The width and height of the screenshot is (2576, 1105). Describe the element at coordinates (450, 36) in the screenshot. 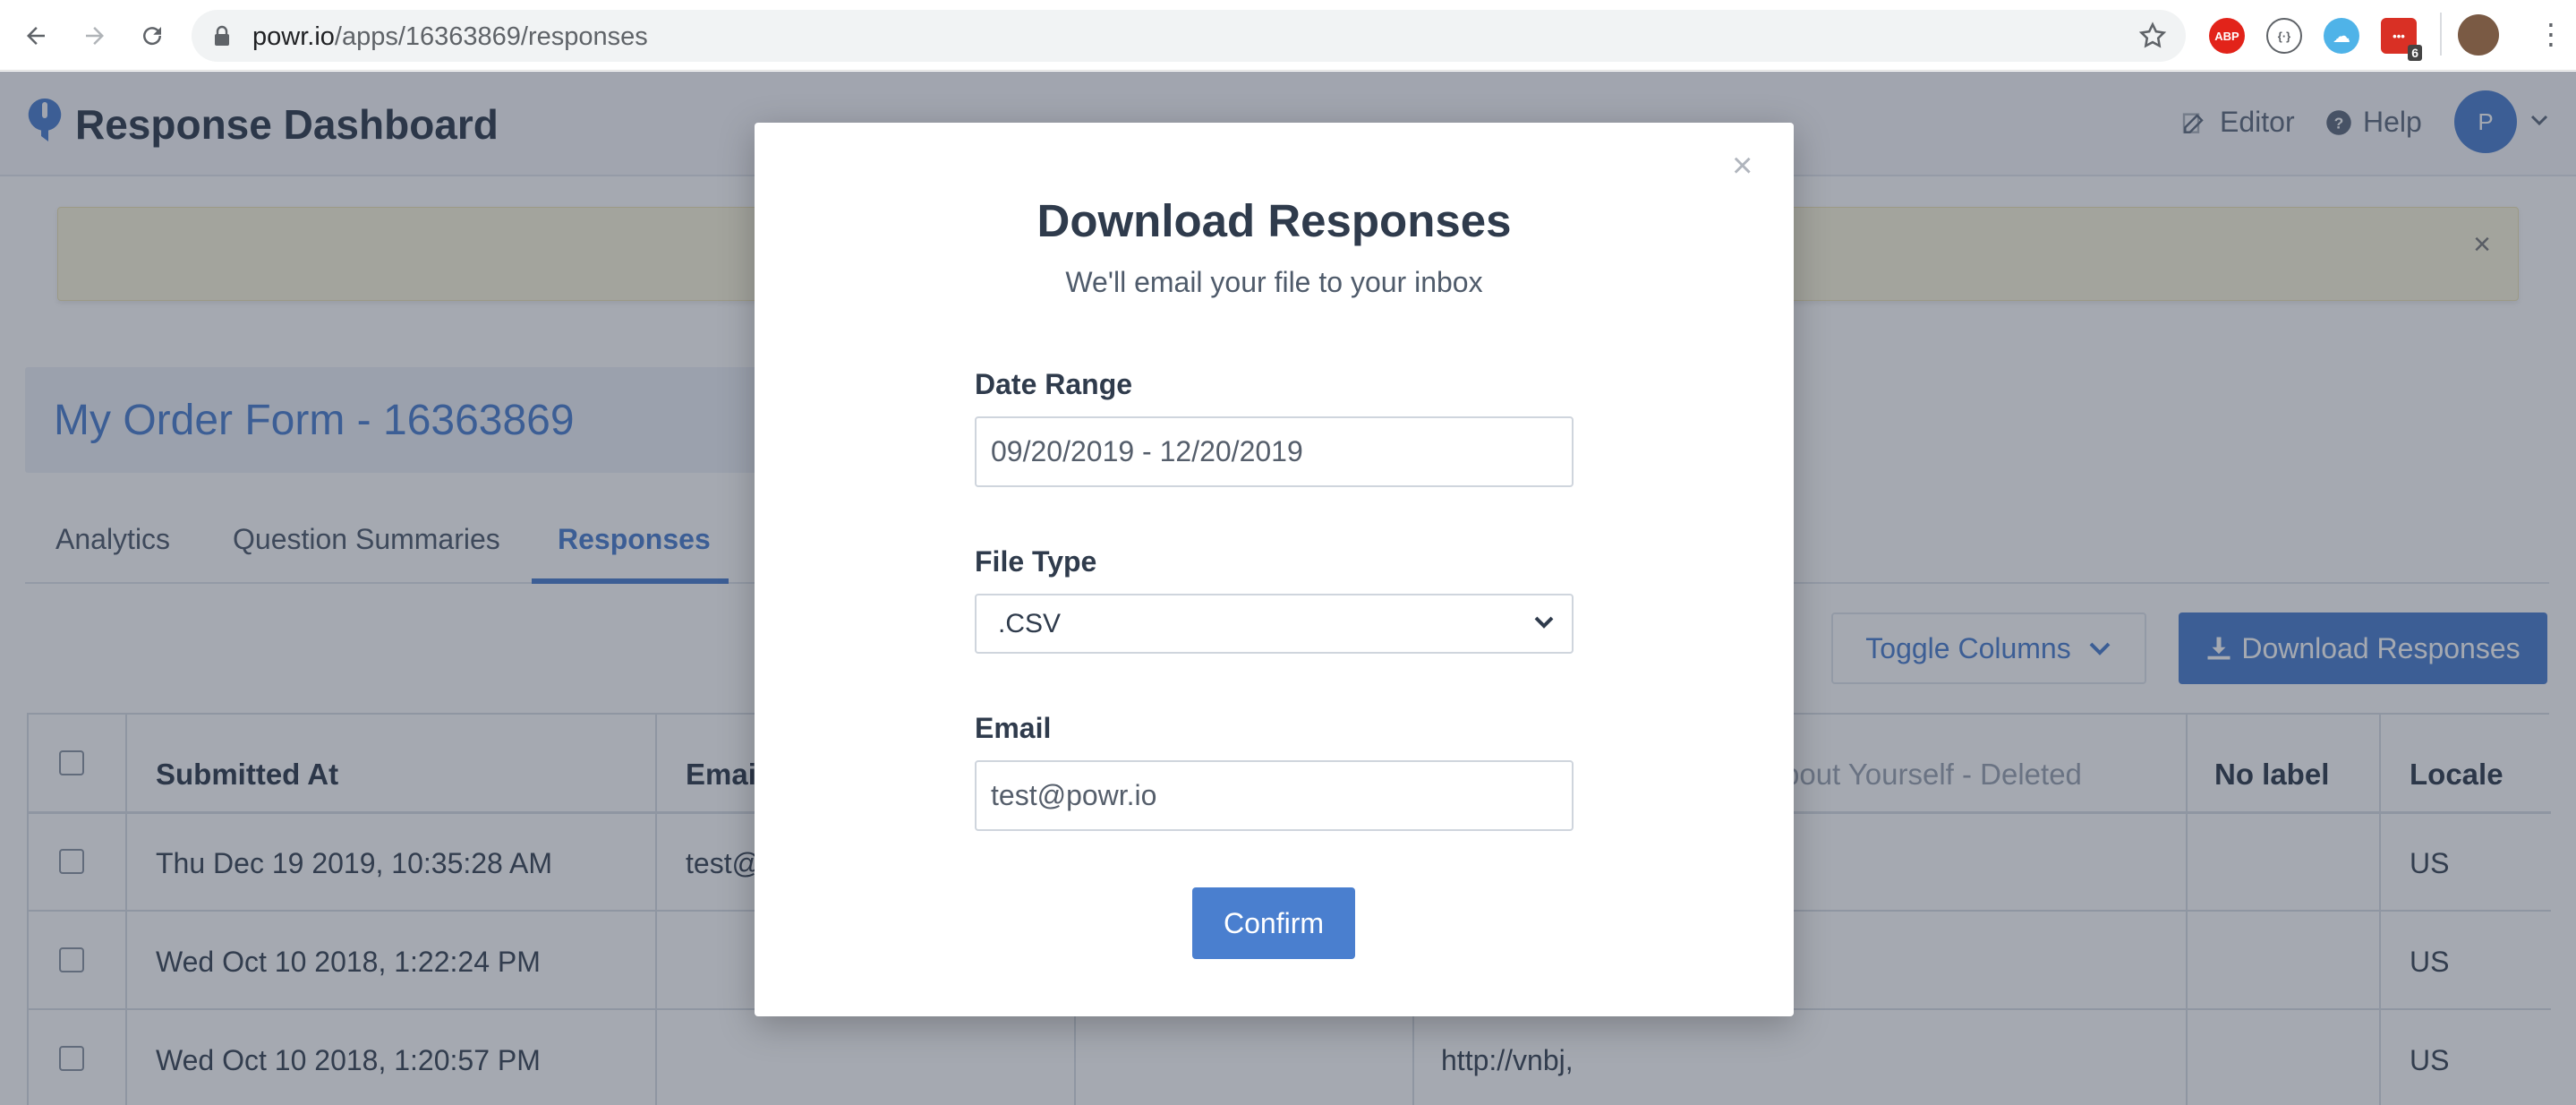

I see `url-text: powr.io/apps/16363869/responses` at that location.